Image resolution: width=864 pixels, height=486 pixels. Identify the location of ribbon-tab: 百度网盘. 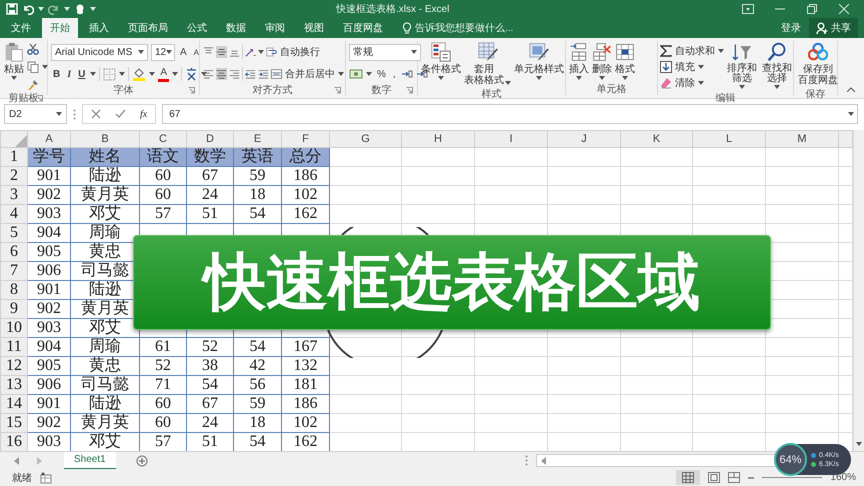
(363, 28).